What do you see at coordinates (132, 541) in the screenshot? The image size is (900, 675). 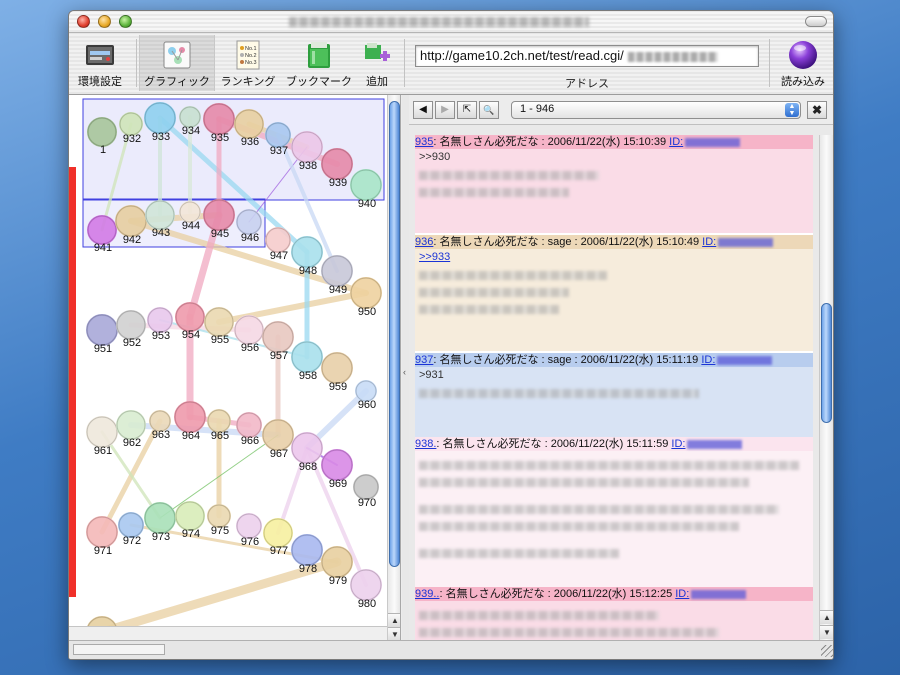 I see `reply-node-label: 972` at bounding box center [132, 541].